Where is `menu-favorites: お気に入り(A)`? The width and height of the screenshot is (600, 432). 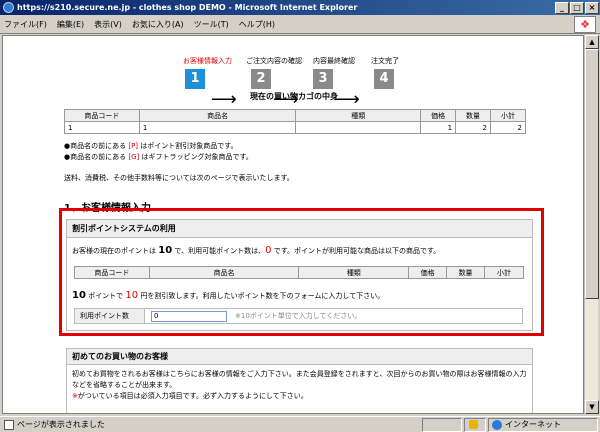
menu-favorites: お気に入り(A) is located at coordinates (158, 24).